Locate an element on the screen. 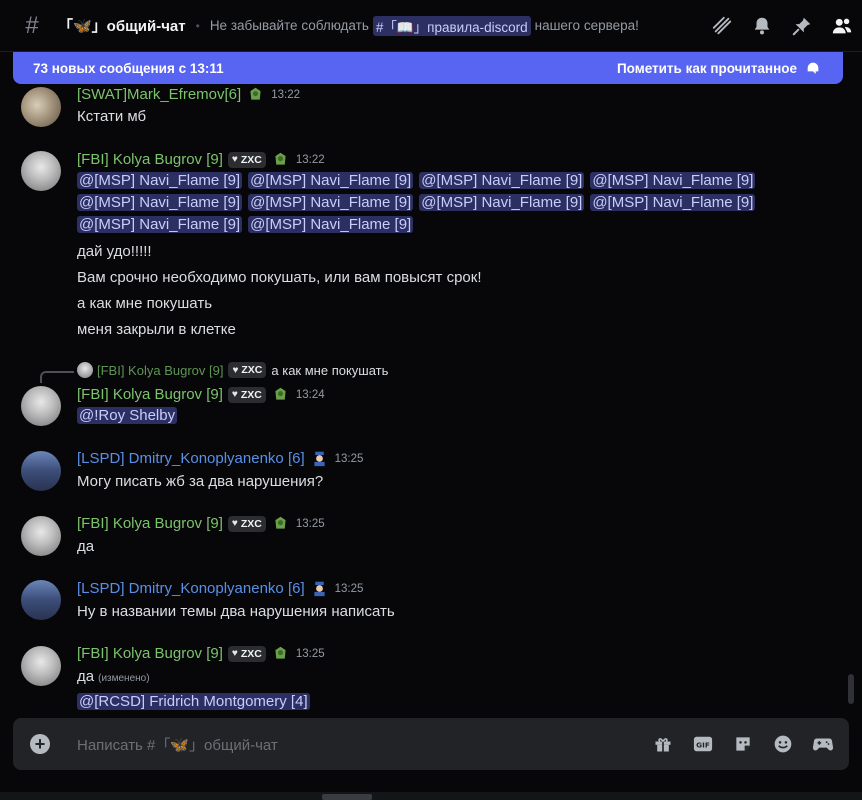 The image size is (862, 800). window-bottom-bar is located at coordinates (431, 796).